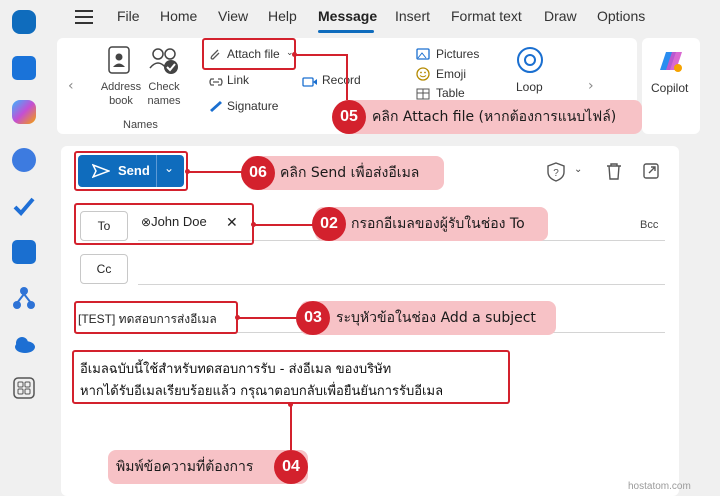 Image resolution: width=720 pixels, height=496 pixels. Describe the element at coordinates (216, 172) in the screenshot. I see `annotation-line-send` at that location.